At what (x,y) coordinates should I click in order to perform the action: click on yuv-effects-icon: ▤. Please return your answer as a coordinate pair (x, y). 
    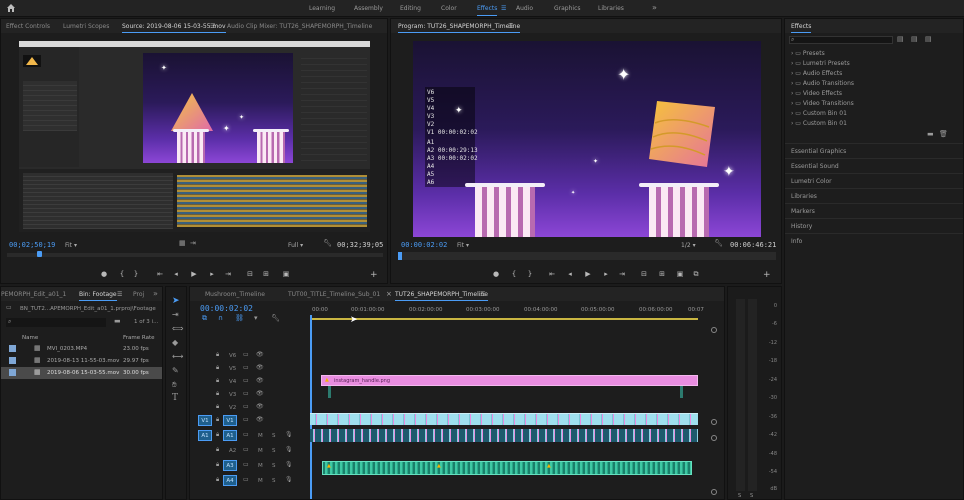
    Looking at the image, I should click on (928, 39).